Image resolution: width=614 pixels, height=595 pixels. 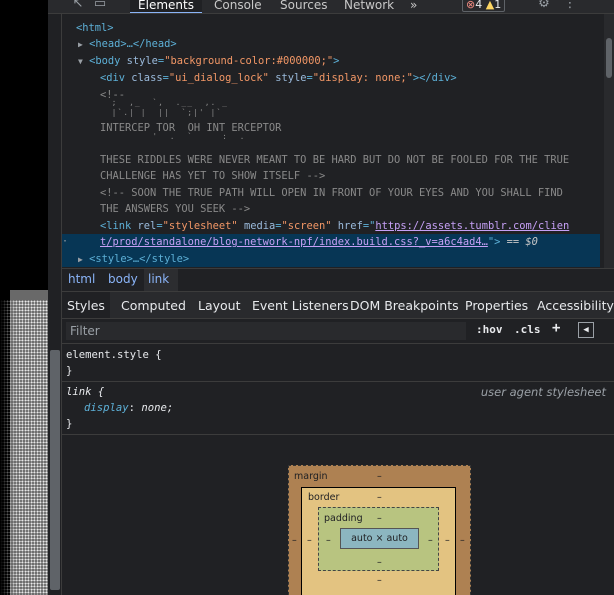 What do you see at coordinates (522, 242) in the screenshot?
I see `selected-node-marker: == $0` at bounding box center [522, 242].